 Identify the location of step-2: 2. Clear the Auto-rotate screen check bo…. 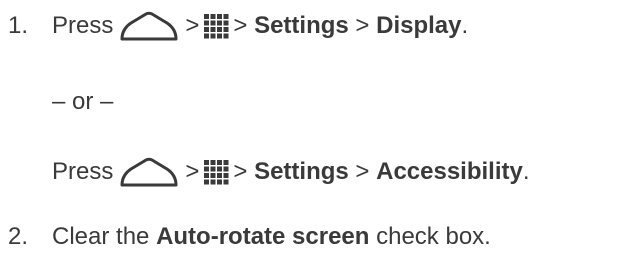
(245, 237).